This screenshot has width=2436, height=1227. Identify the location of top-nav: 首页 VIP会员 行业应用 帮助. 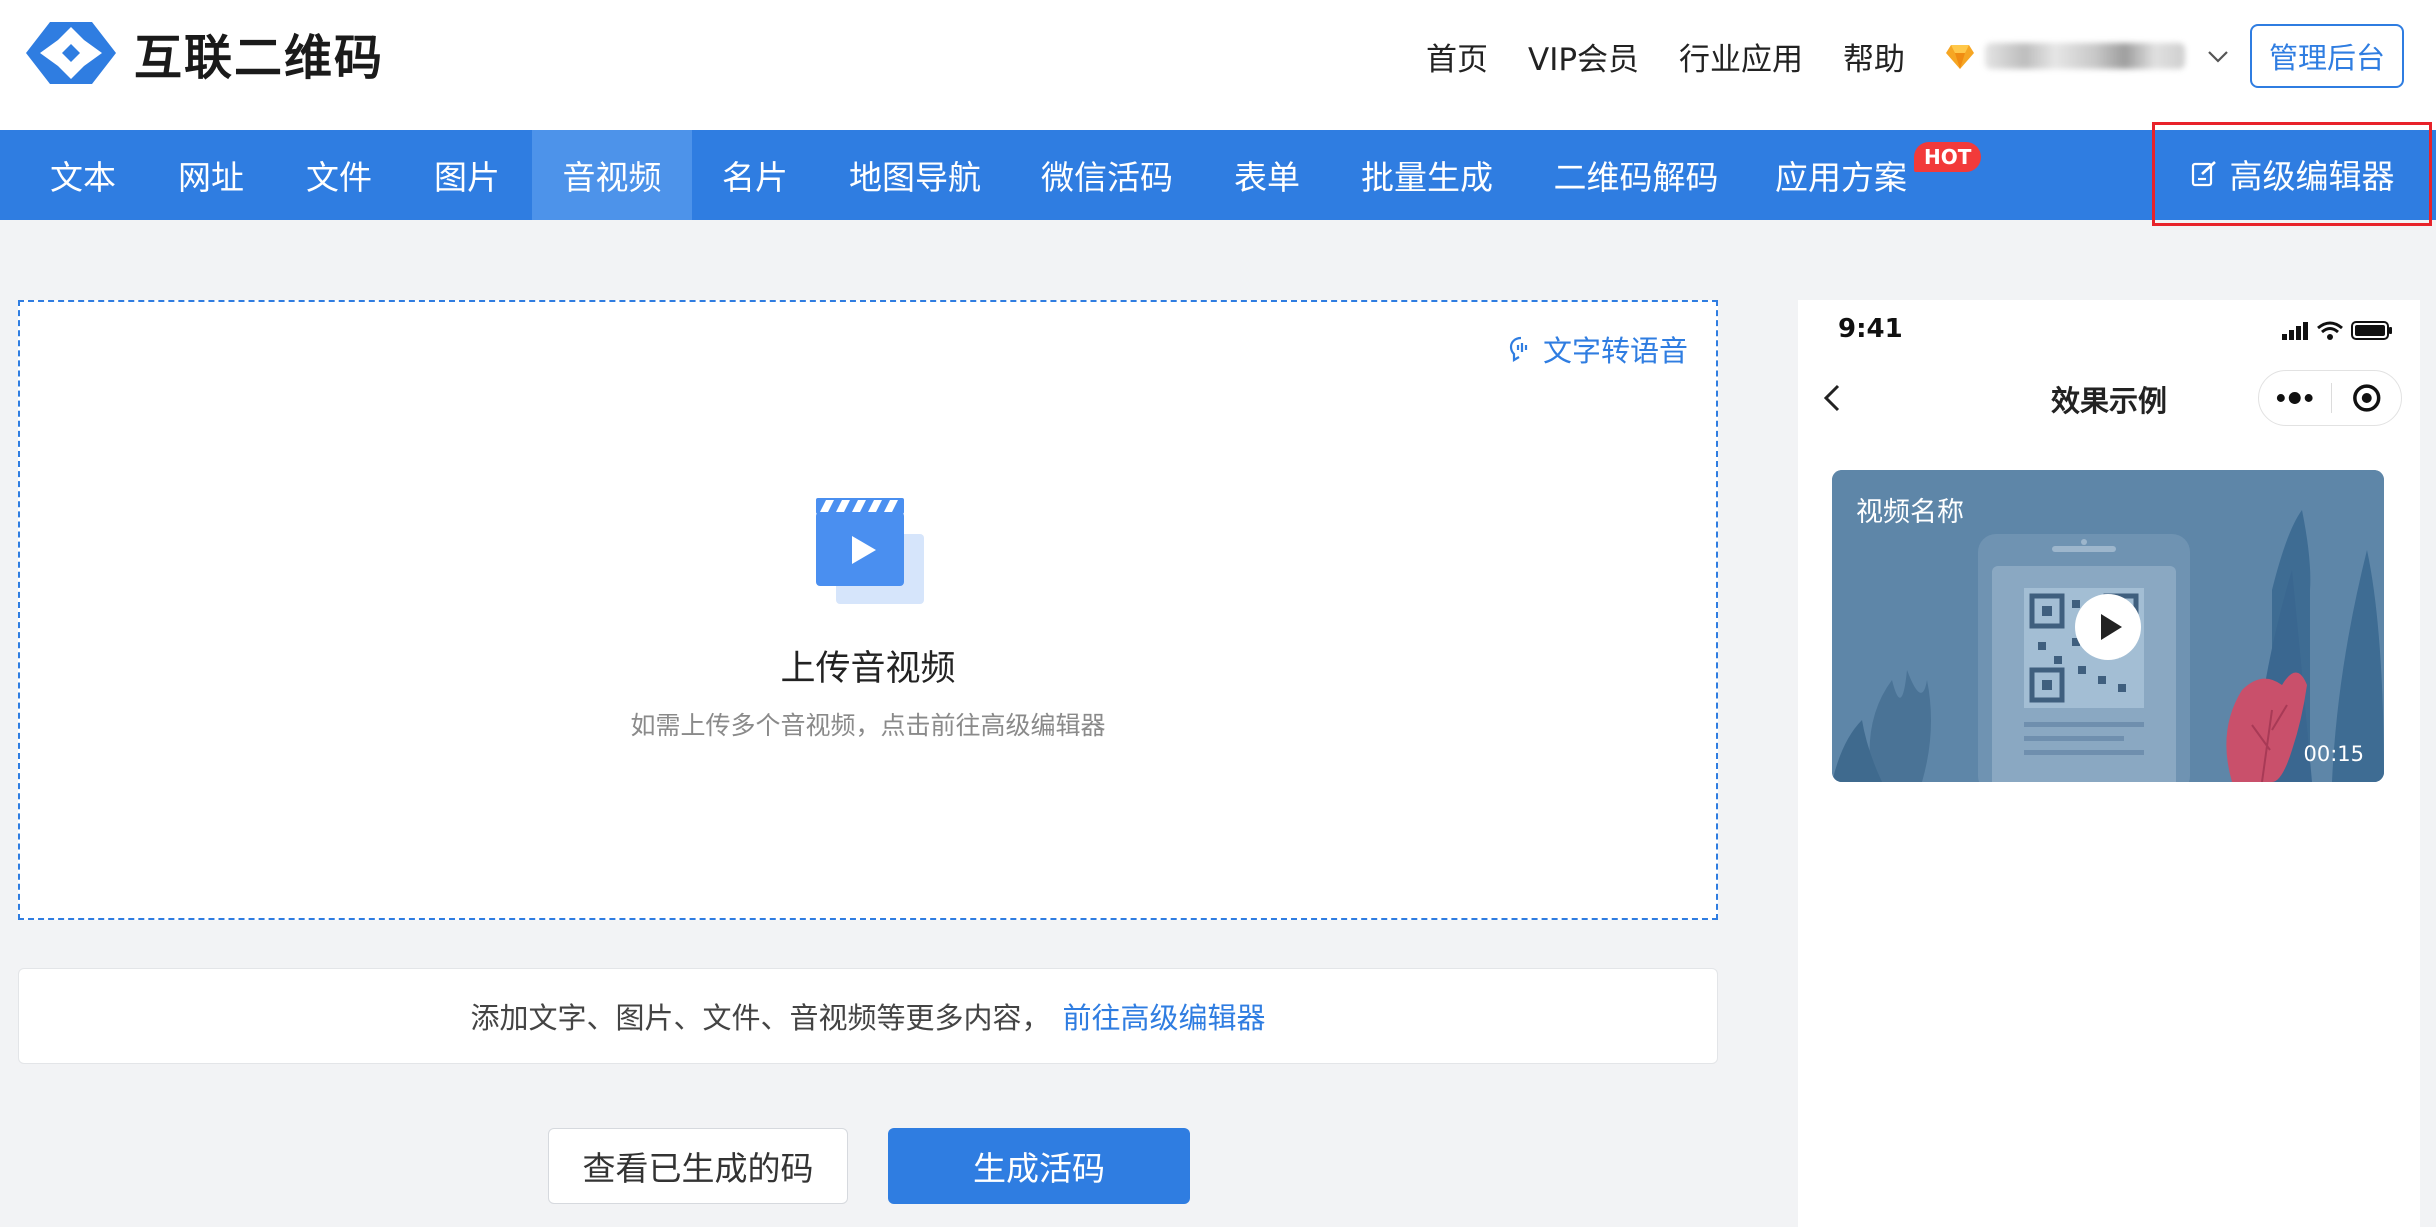
(1828, 56).